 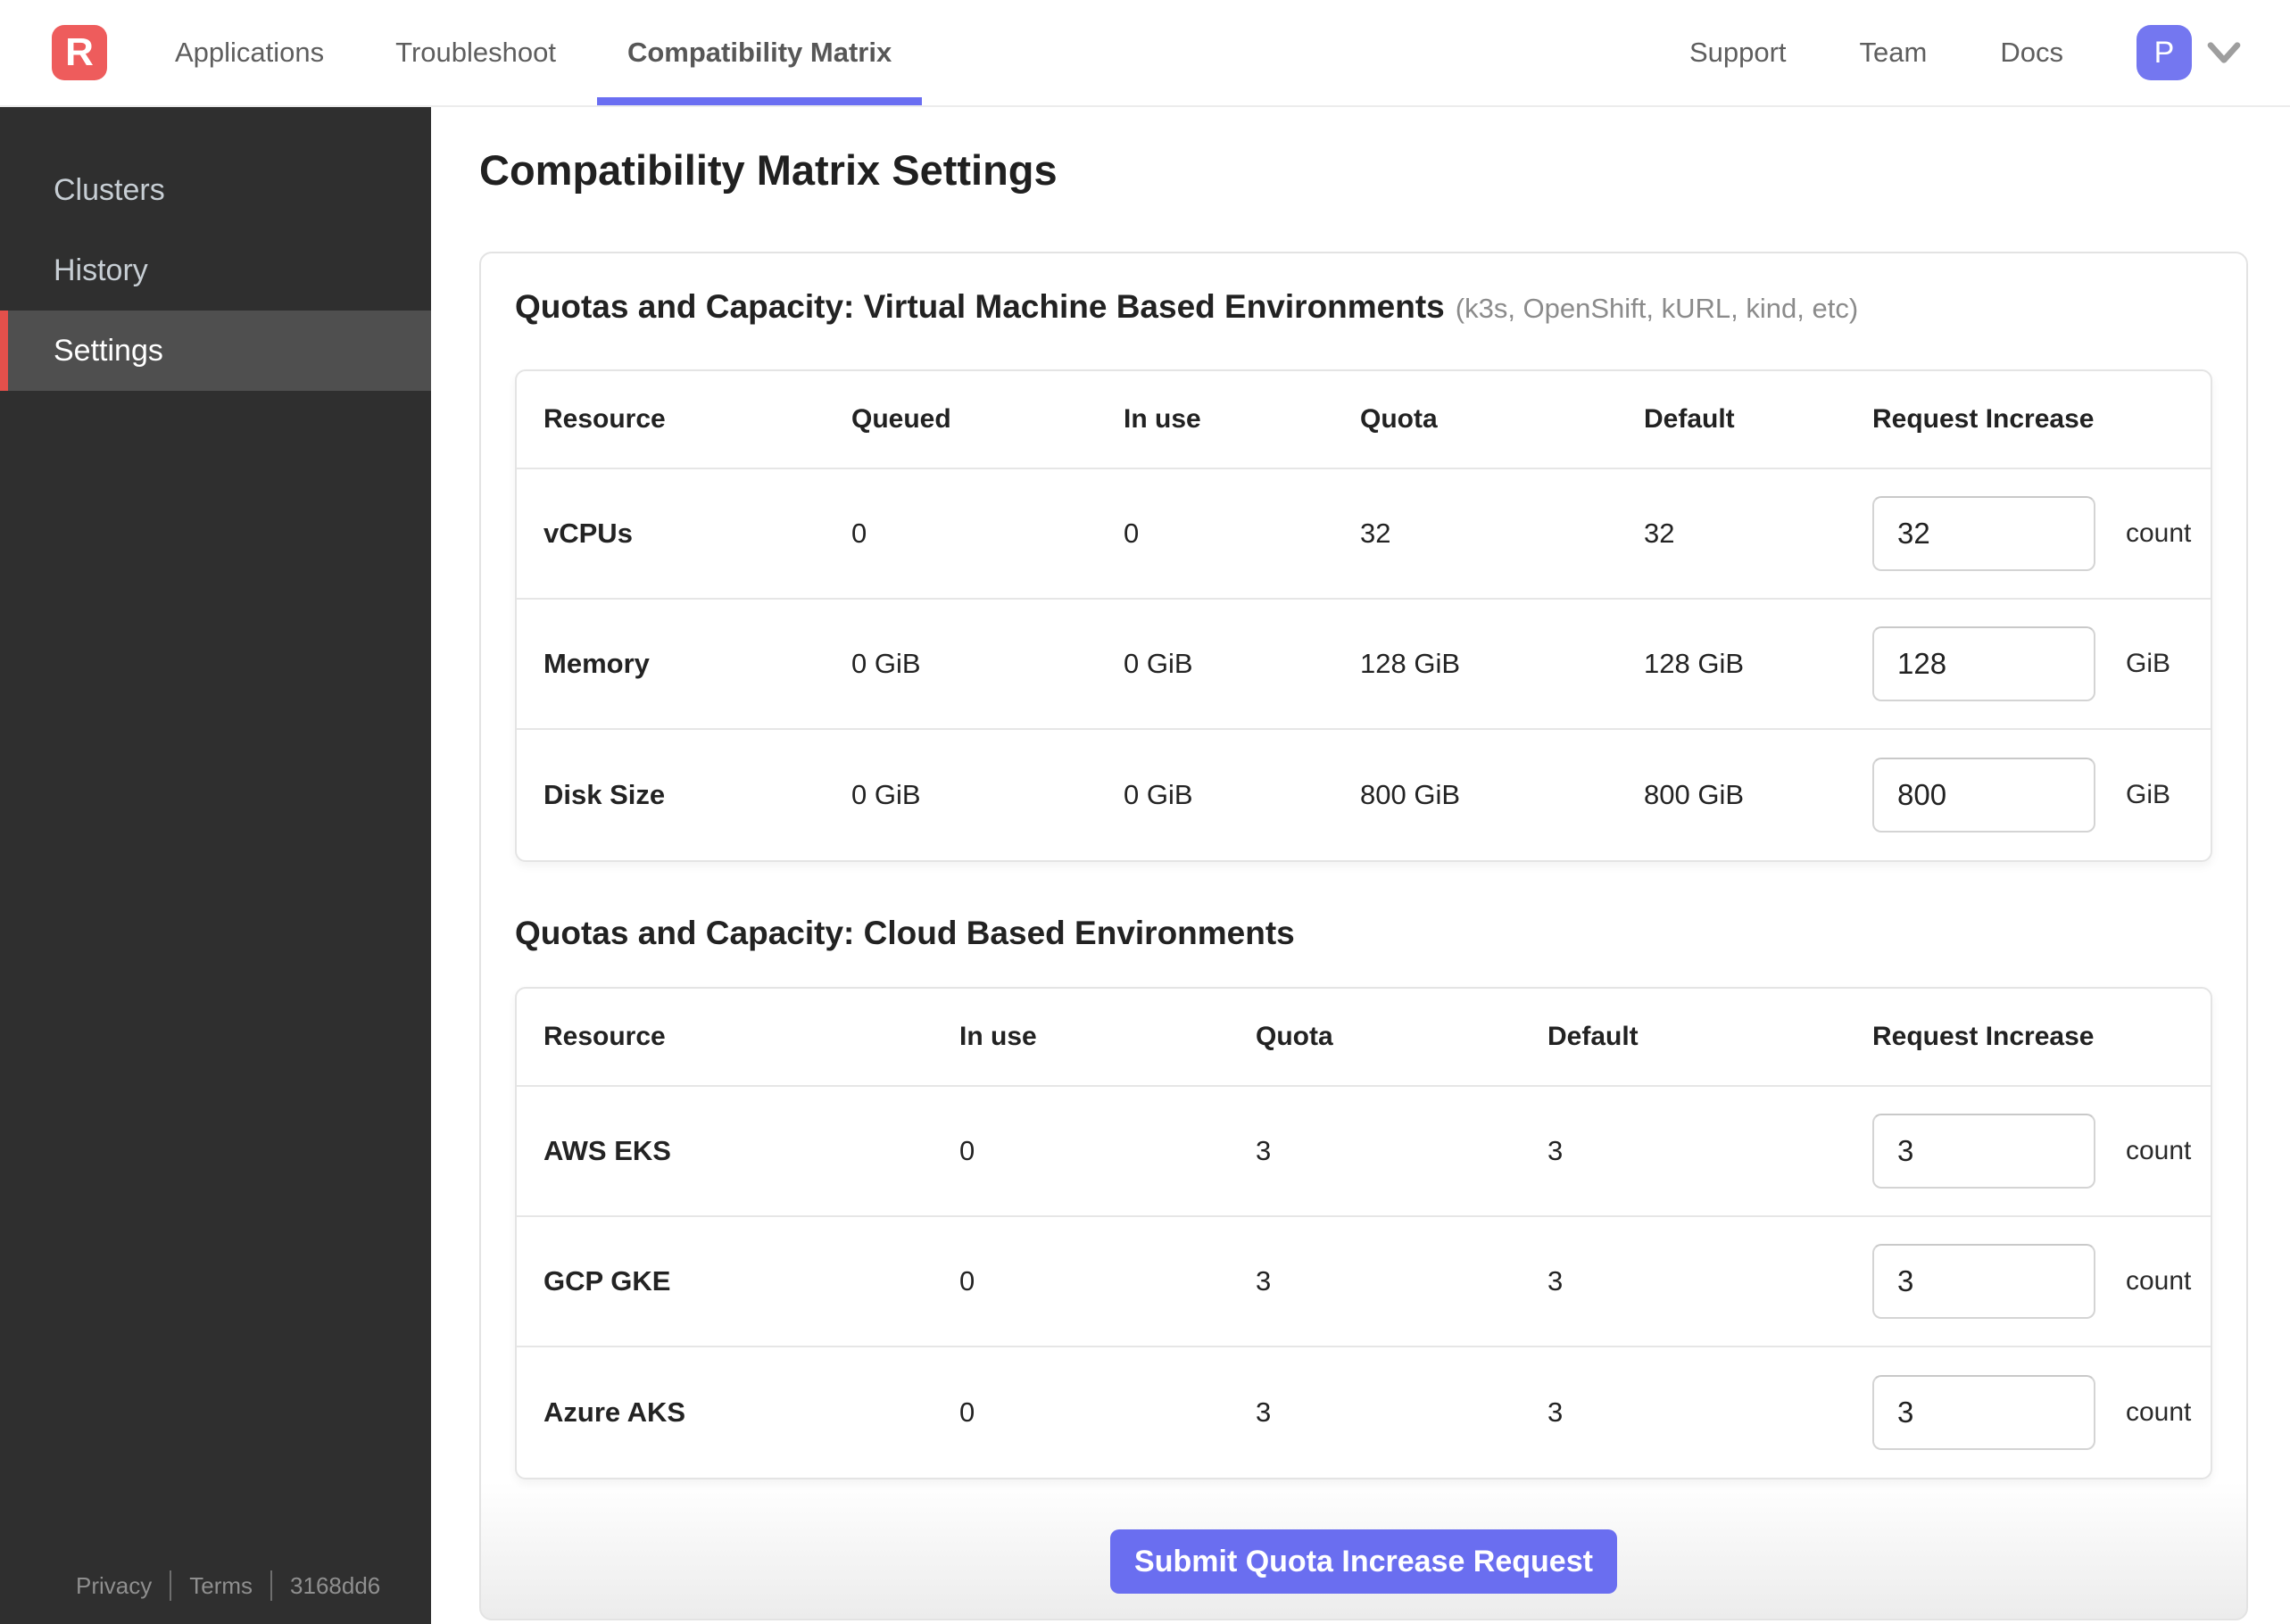 What do you see at coordinates (1657, 308) in the screenshot?
I see `vm-section-subtitle: (k3s, OpenShift, kURL, kind, etc)` at bounding box center [1657, 308].